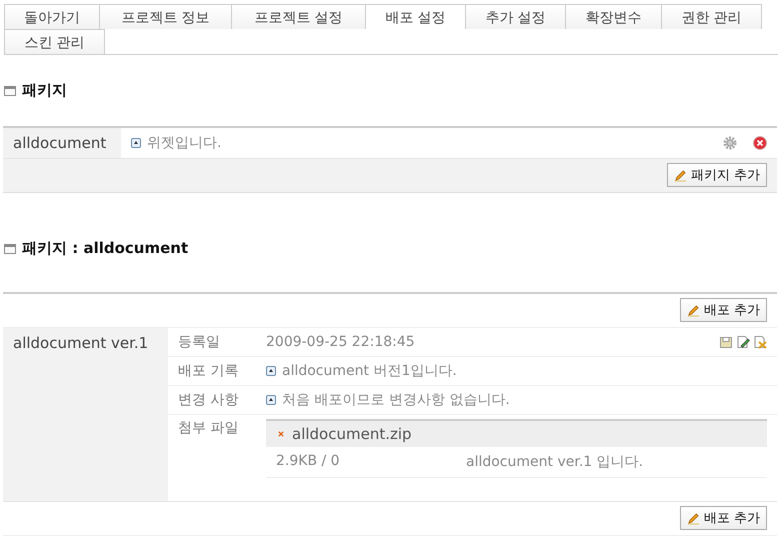 The height and width of the screenshot is (537, 780). I want to click on file-size: 2.9KB / 0, so click(308, 462).